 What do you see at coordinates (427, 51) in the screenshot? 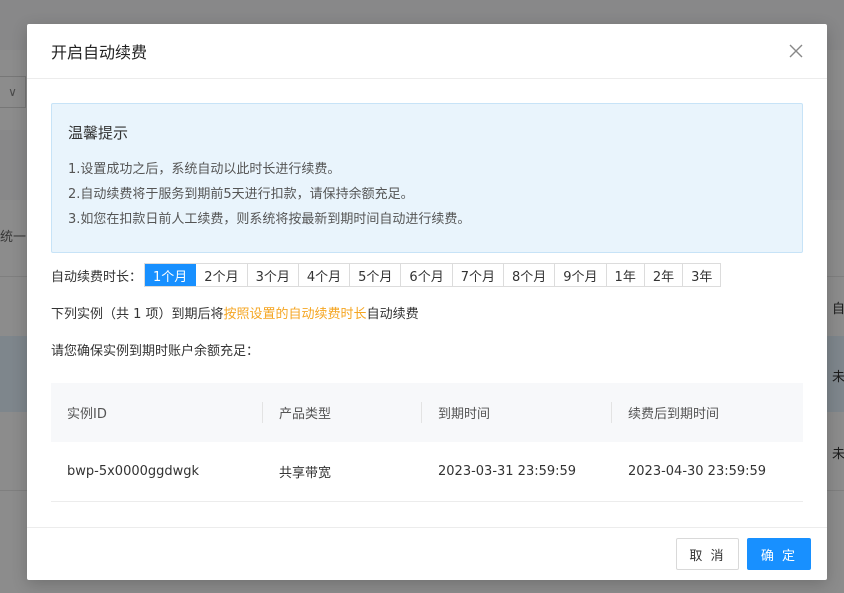
I see `dialog-header: 开启自动续费` at bounding box center [427, 51].